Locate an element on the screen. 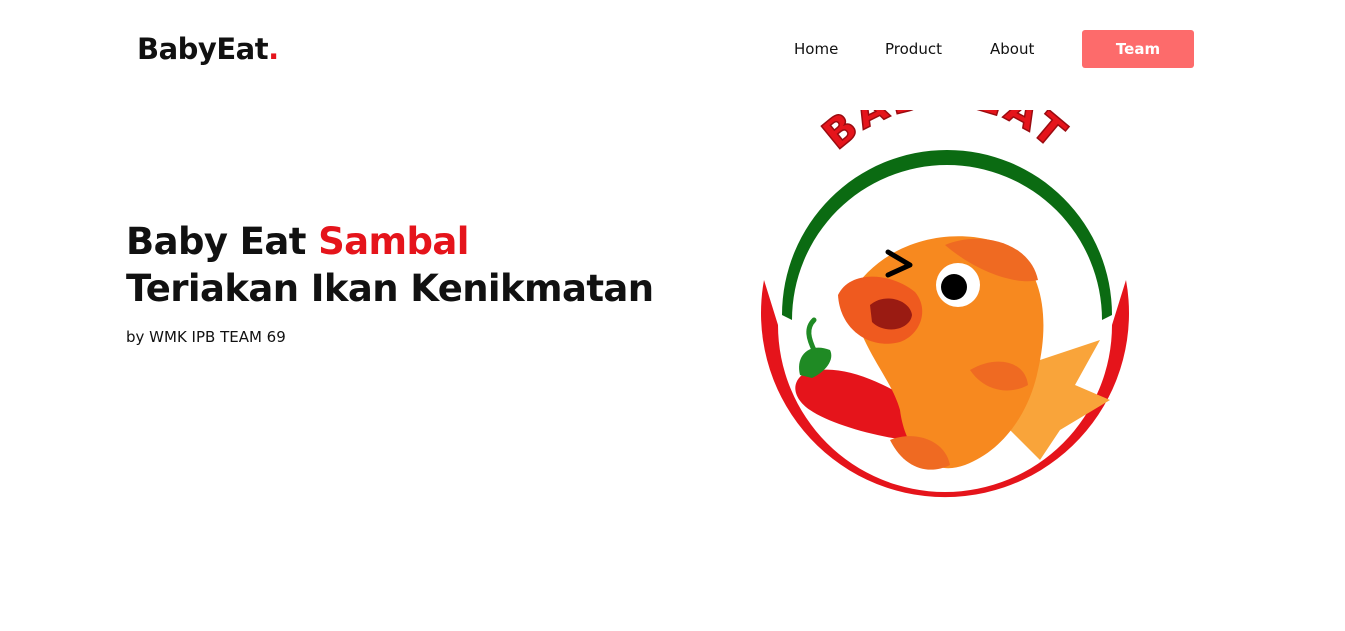 Image resolution: width=1345 pixels, height=631 pixels. hero-title-line2: Teriakan Ikan Kenikmatan is located at coordinates (390, 288).